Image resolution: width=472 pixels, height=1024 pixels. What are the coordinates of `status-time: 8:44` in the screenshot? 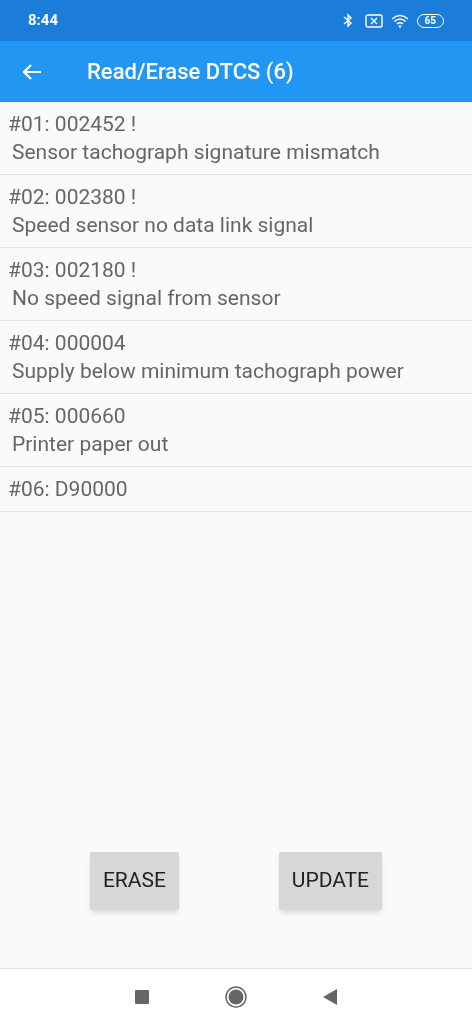 It's located at (43, 21).